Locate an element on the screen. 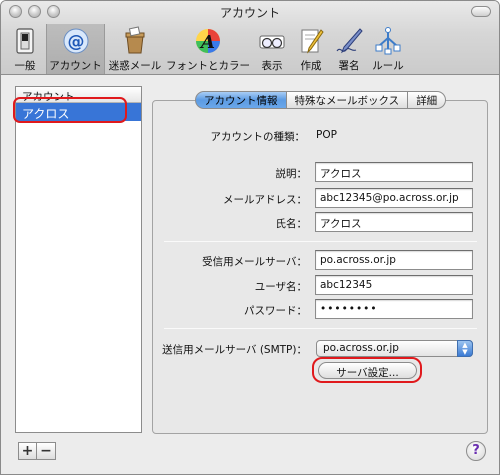  titlebar: アカウント is located at coordinates (250, 12).